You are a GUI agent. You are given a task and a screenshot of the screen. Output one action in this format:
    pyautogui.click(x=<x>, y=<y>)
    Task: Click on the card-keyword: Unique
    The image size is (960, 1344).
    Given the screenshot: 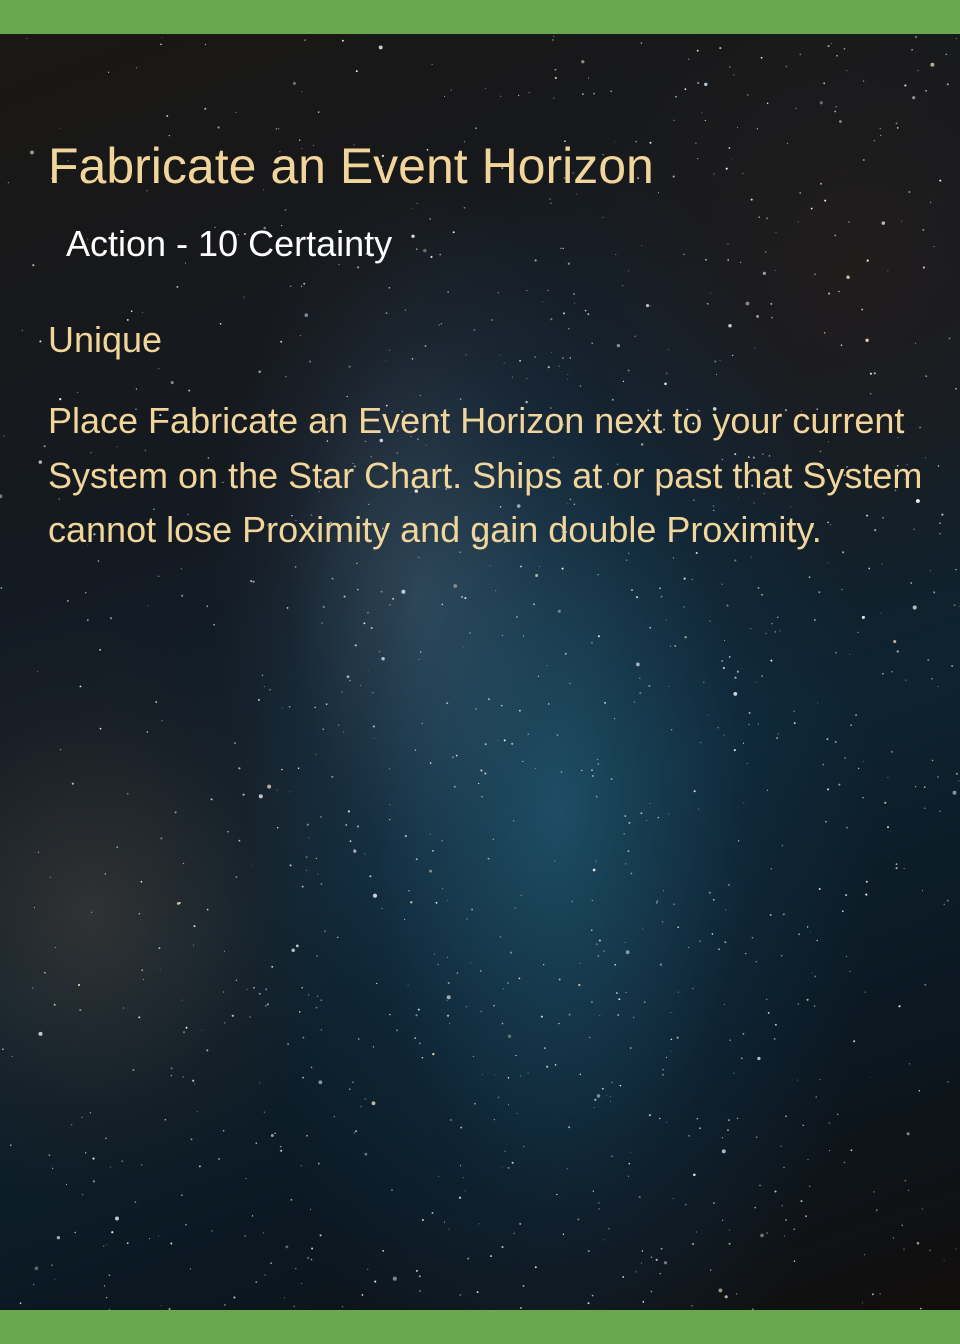 What is the action you would take?
    pyautogui.click(x=105, y=339)
    